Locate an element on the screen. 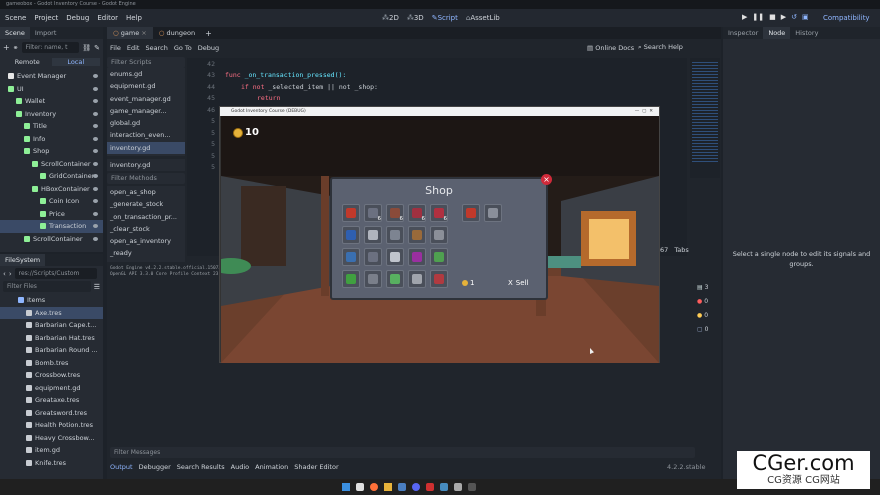  menu-file: File is located at coordinates (115, 48).